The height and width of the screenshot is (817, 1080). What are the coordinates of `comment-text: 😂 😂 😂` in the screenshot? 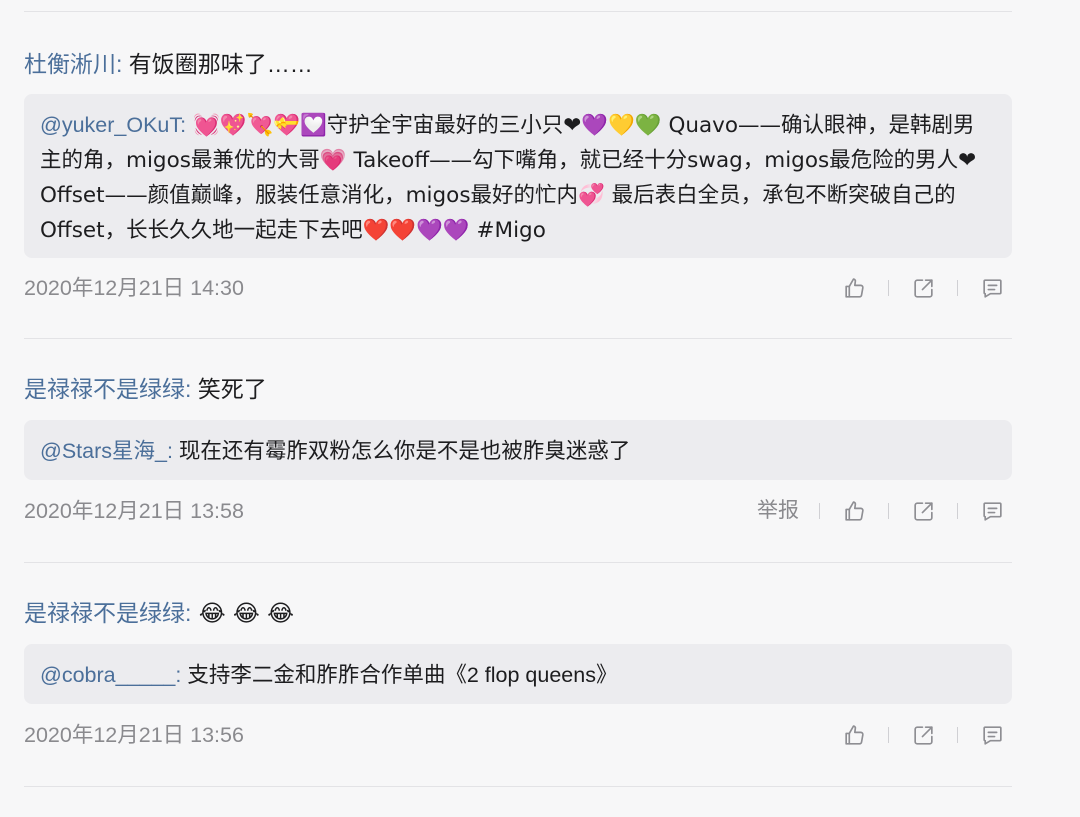 It's located at (242, 614).